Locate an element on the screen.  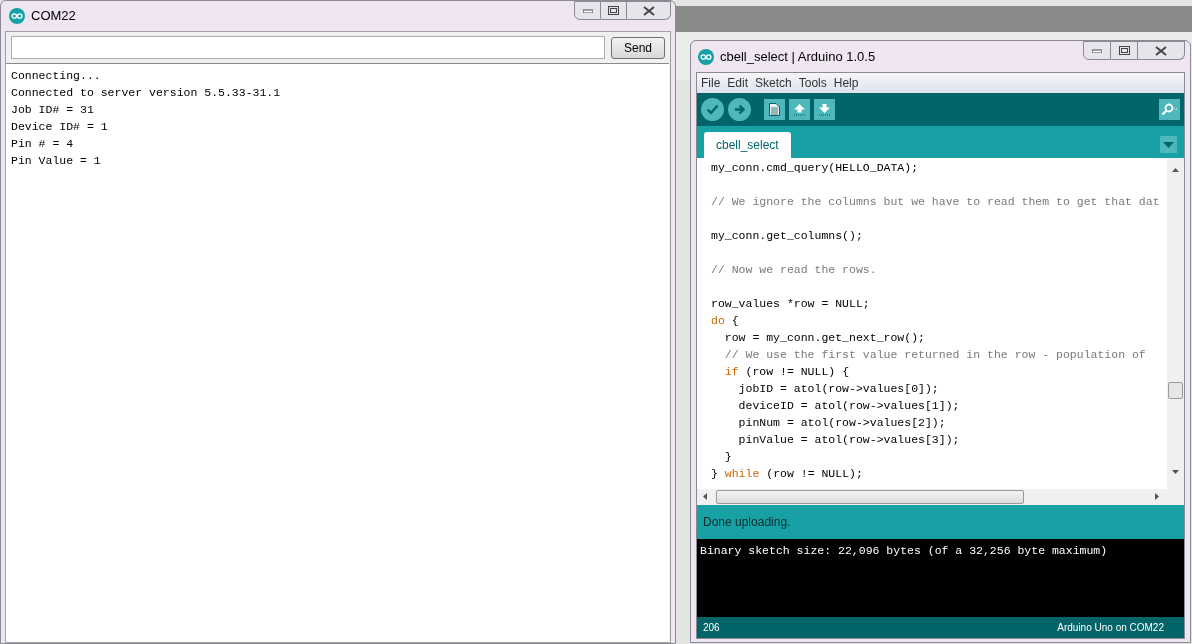
sketch-tab: cbell_select is located at coordinates (747, 145).